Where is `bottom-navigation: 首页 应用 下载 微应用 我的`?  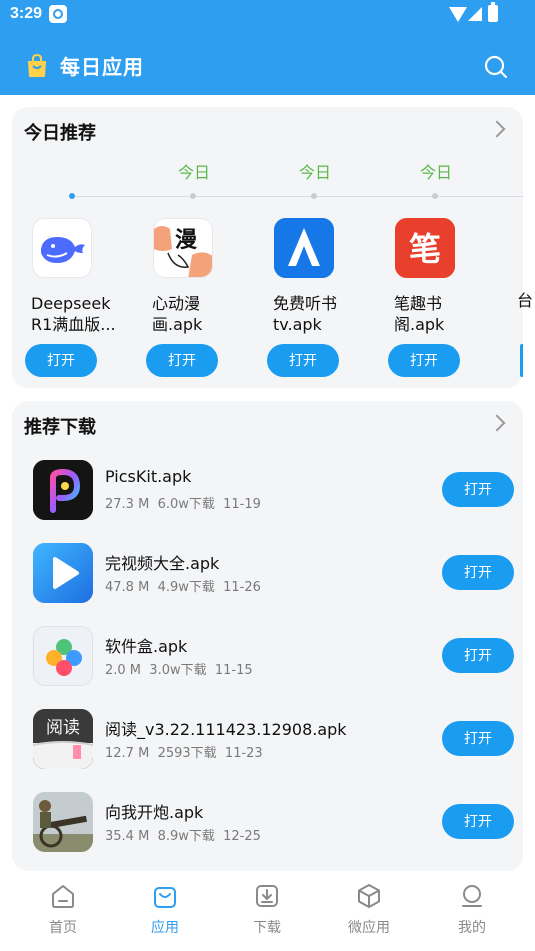 bottom-navigation: 首页 应用 下载 微应用 我的 is located at coordinates (267, 911).